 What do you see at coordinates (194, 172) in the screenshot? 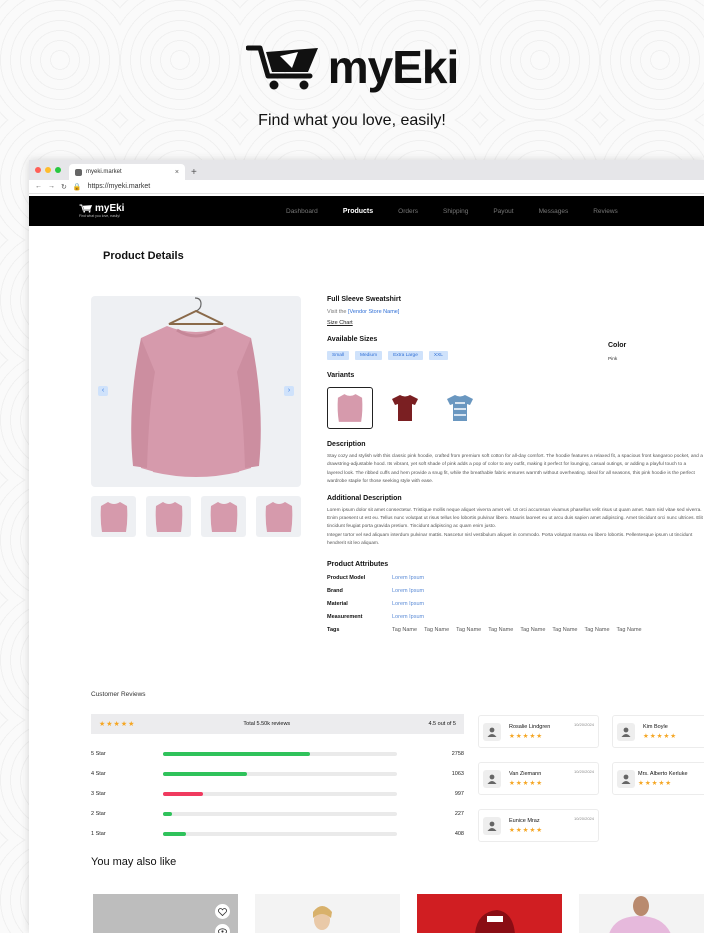
I see `new-tab-icon: +` at bounding box center [194, 172].